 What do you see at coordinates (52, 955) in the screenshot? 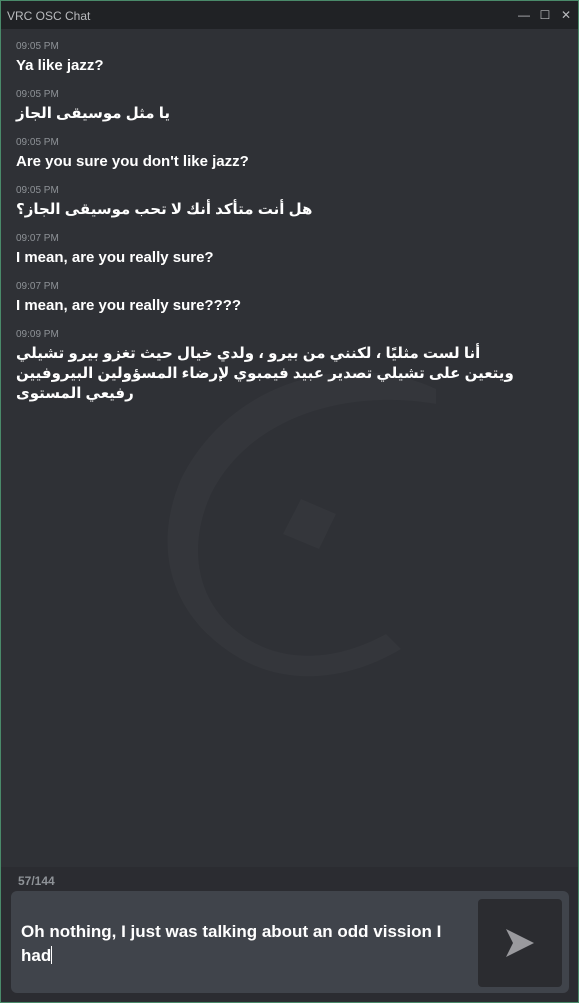
I see `text-caret` at bounding box center [52, 955].